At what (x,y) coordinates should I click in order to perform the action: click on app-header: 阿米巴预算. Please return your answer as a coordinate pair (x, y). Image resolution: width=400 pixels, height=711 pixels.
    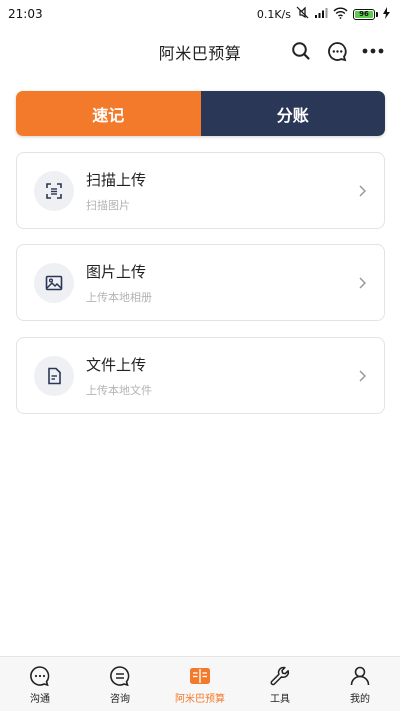
    Looking at the image, I should click on (200, 52).